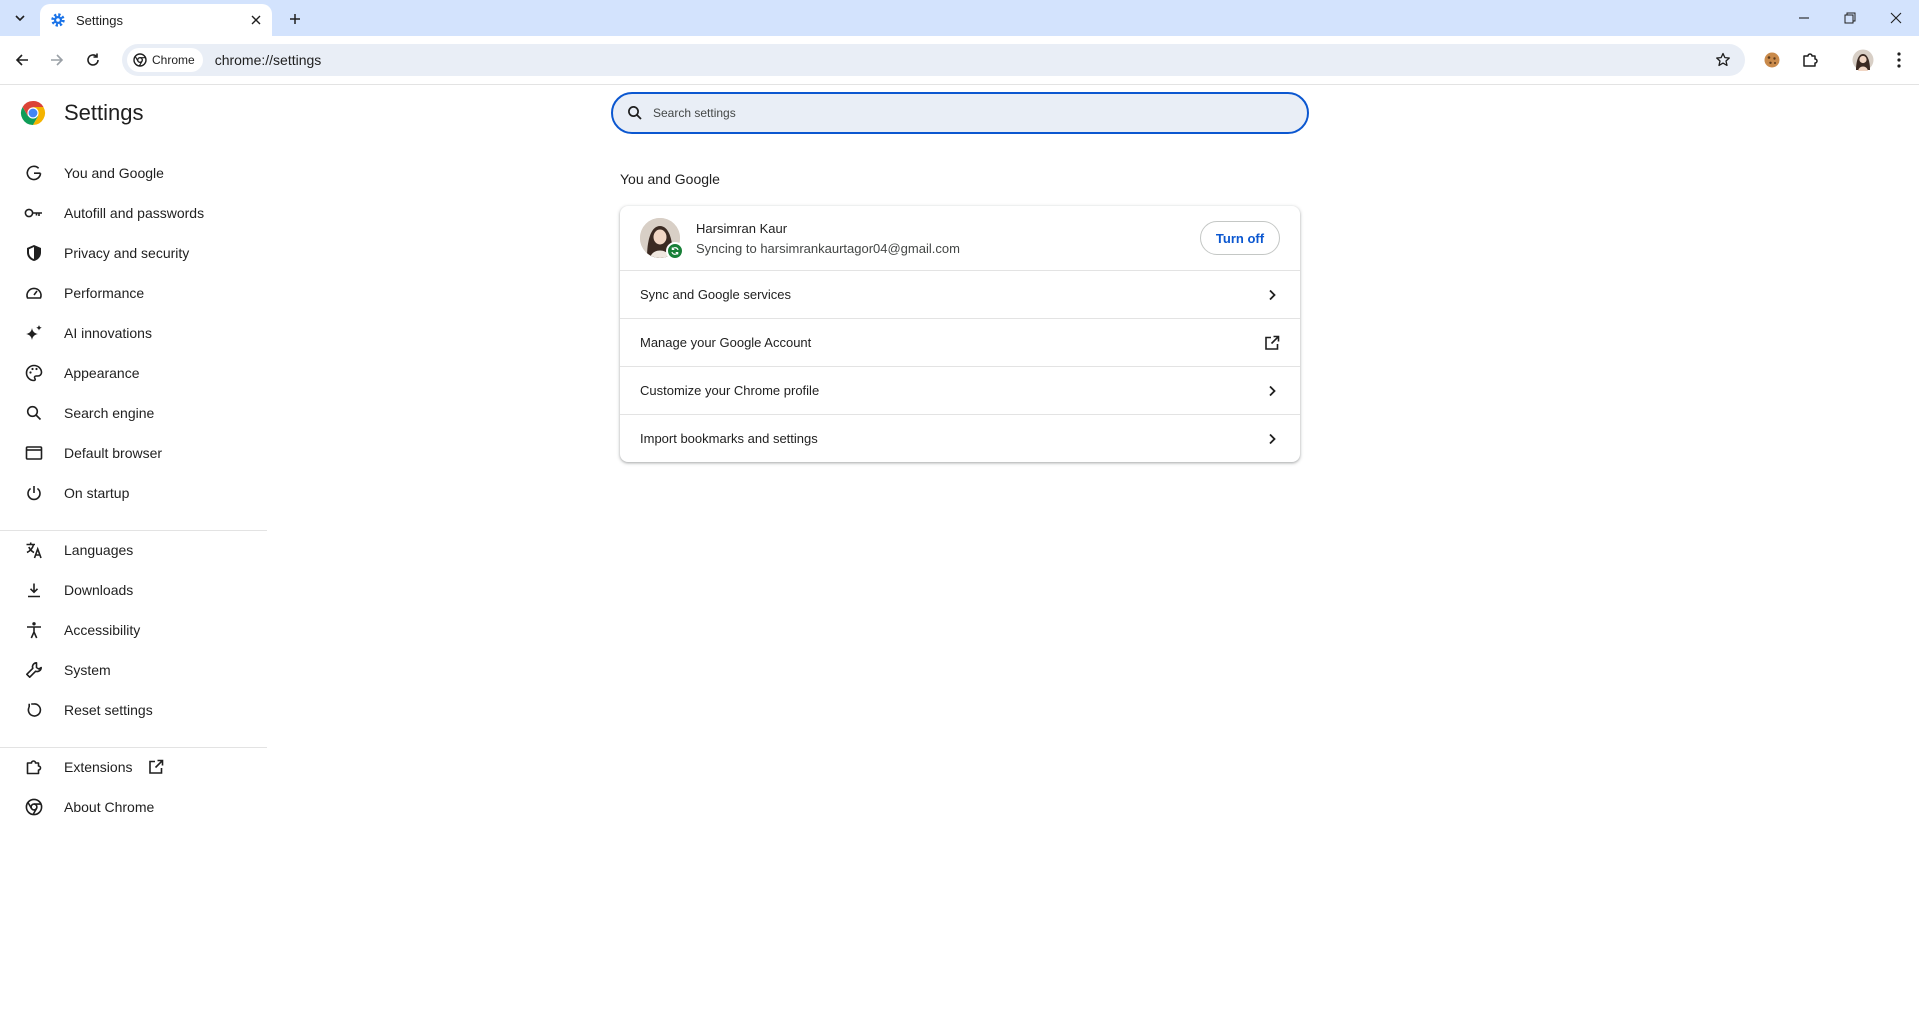  I want to click on sidebar-item-label: Performance, so click(104, 293).